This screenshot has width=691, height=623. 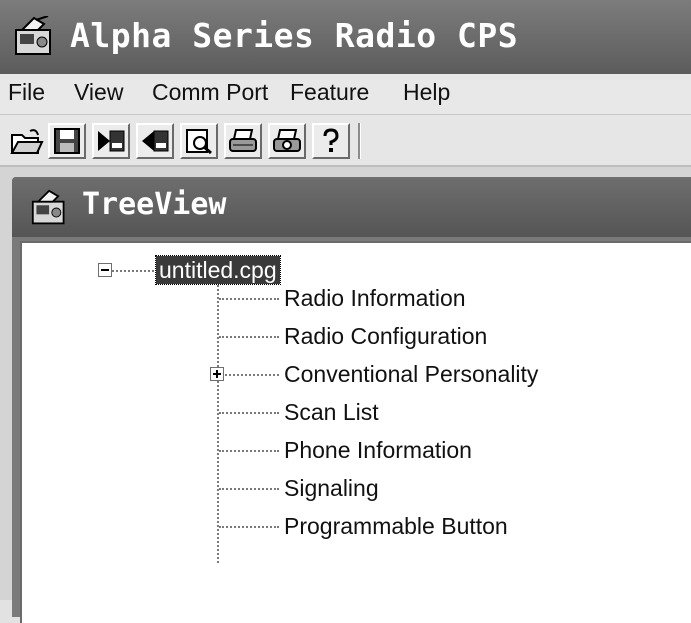 I want to click on open-folder-icon, so click(x=27, y=141).